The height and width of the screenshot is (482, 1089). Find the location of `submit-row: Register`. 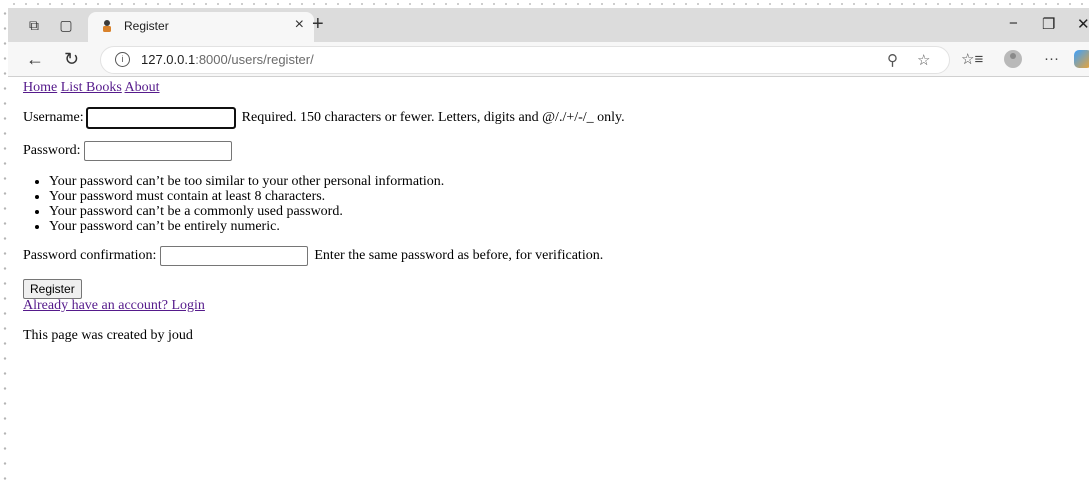

submit-row: Register is located at coordinates (52, 289).